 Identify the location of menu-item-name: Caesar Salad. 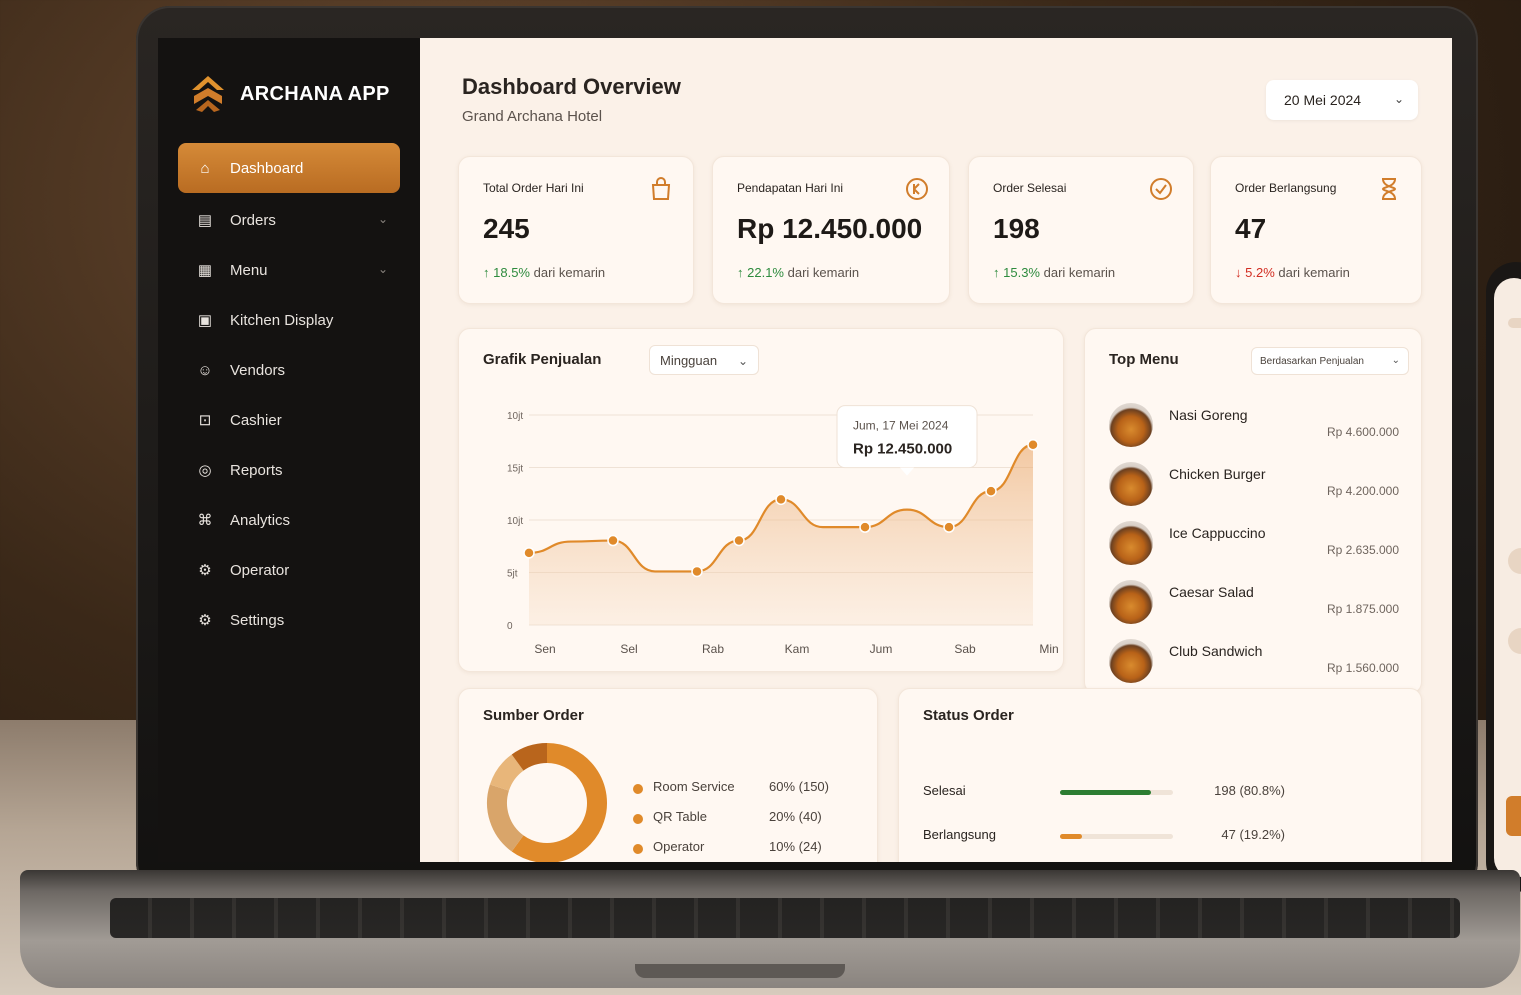
(1211, 592).